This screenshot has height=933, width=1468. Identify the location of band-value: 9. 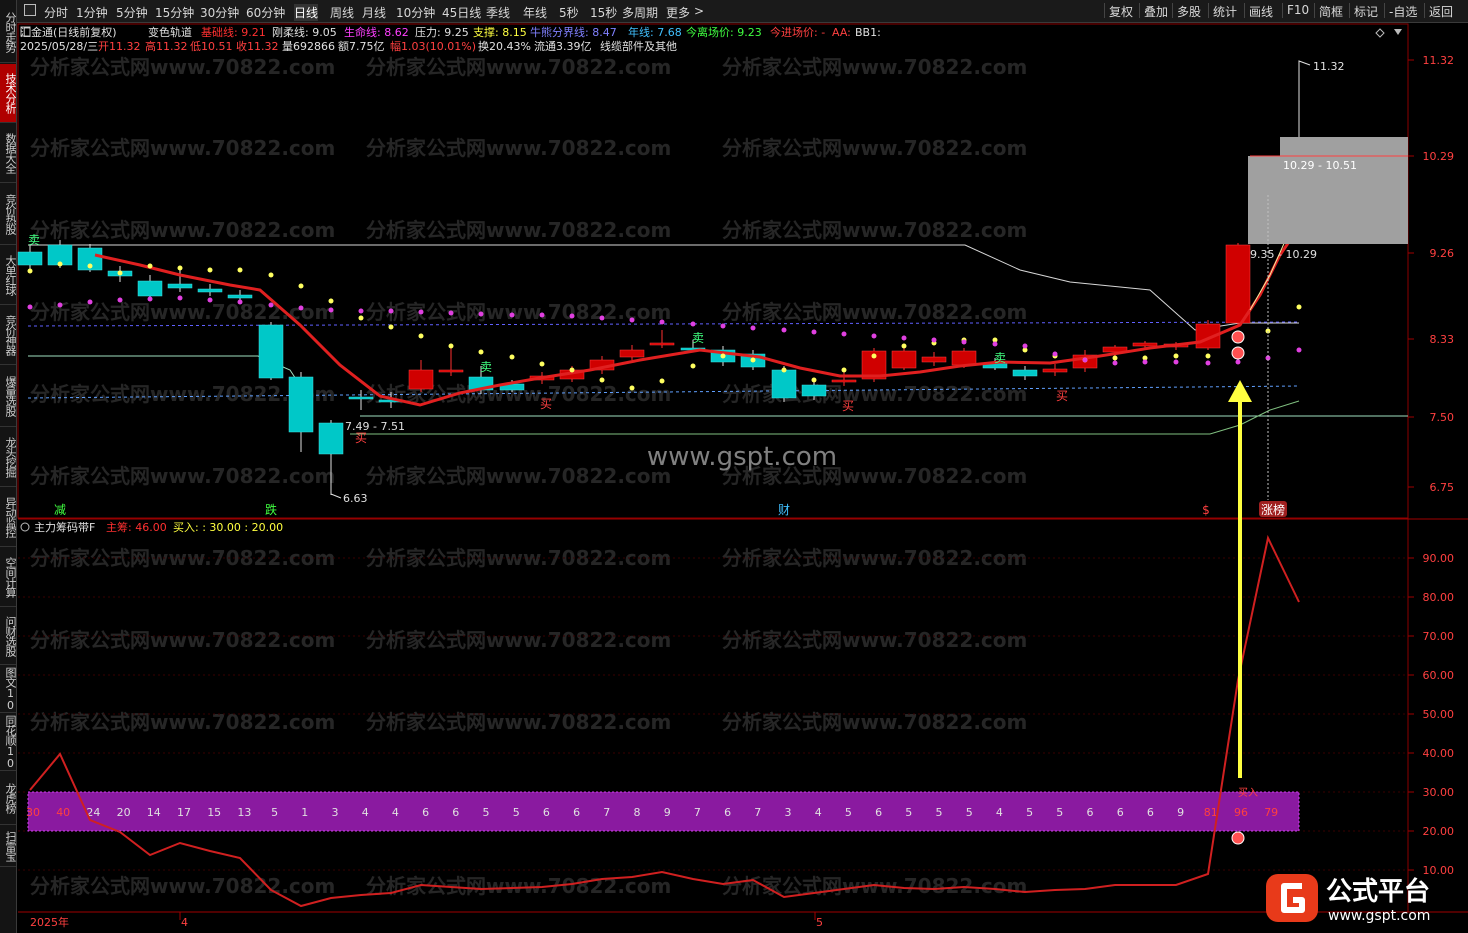
(1180, 812).